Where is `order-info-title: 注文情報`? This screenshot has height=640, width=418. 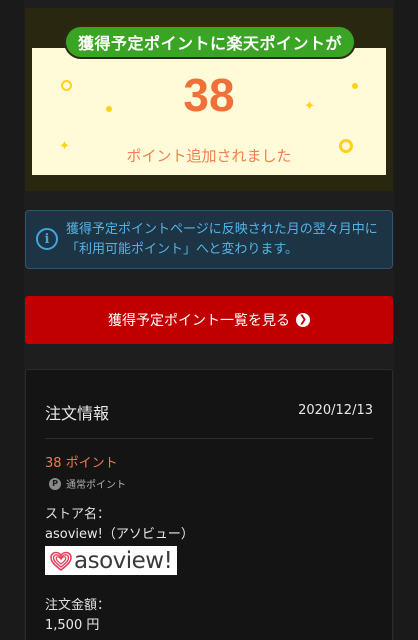
order-info-title: 注文情報 is located at coordinates (77, 413).